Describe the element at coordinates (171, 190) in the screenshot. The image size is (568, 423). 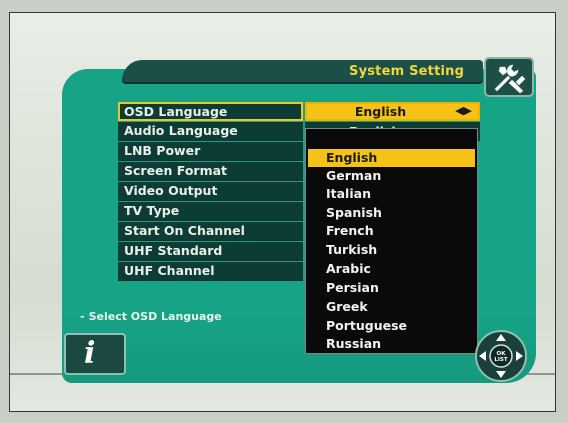
I see `menu-item-label: Video Output` at that location.